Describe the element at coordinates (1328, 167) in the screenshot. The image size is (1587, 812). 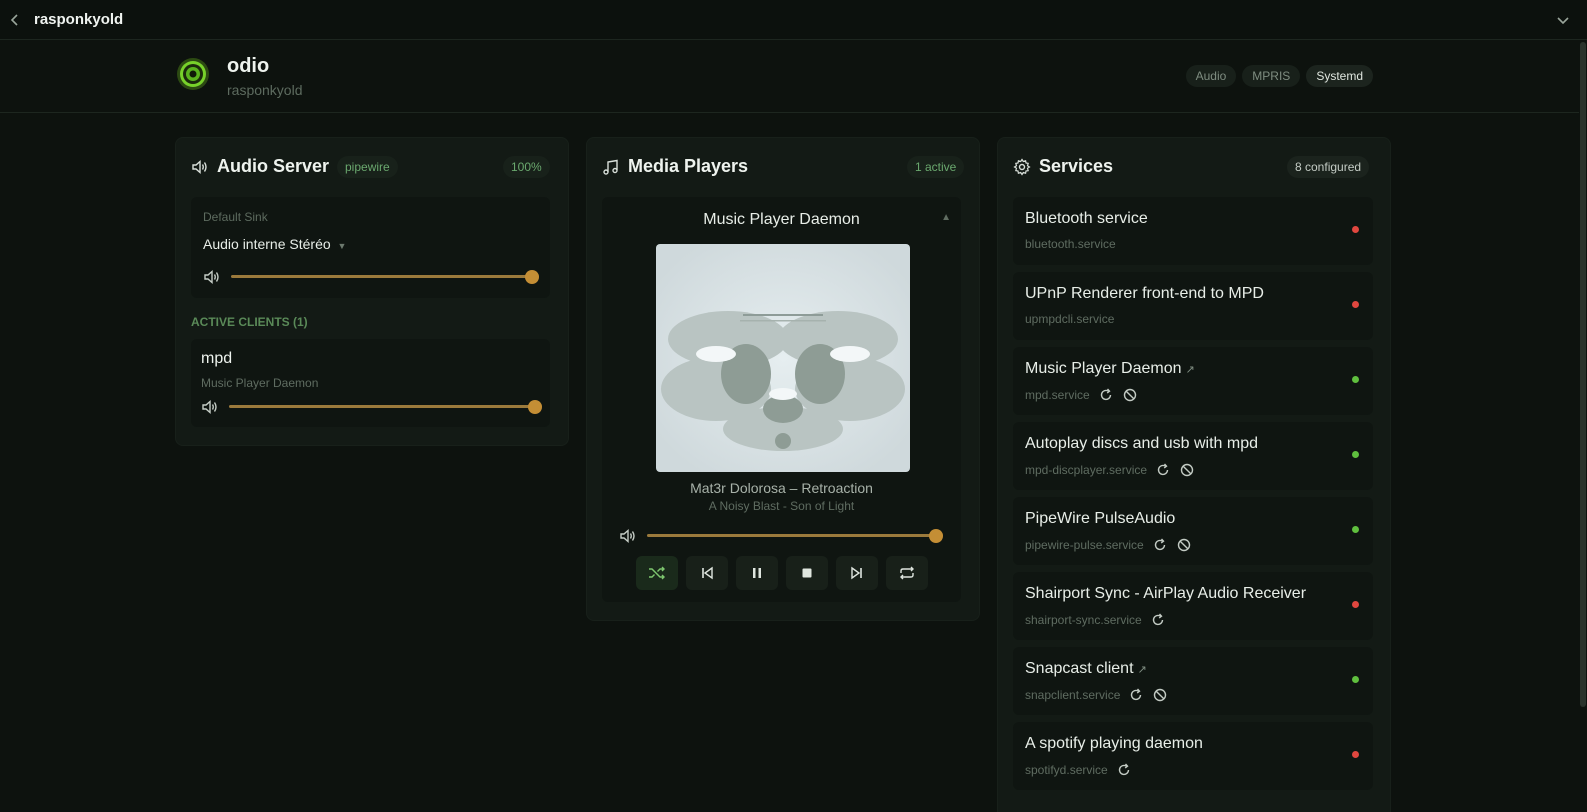
I see `configured-count-badge: 8 configured` at that location.